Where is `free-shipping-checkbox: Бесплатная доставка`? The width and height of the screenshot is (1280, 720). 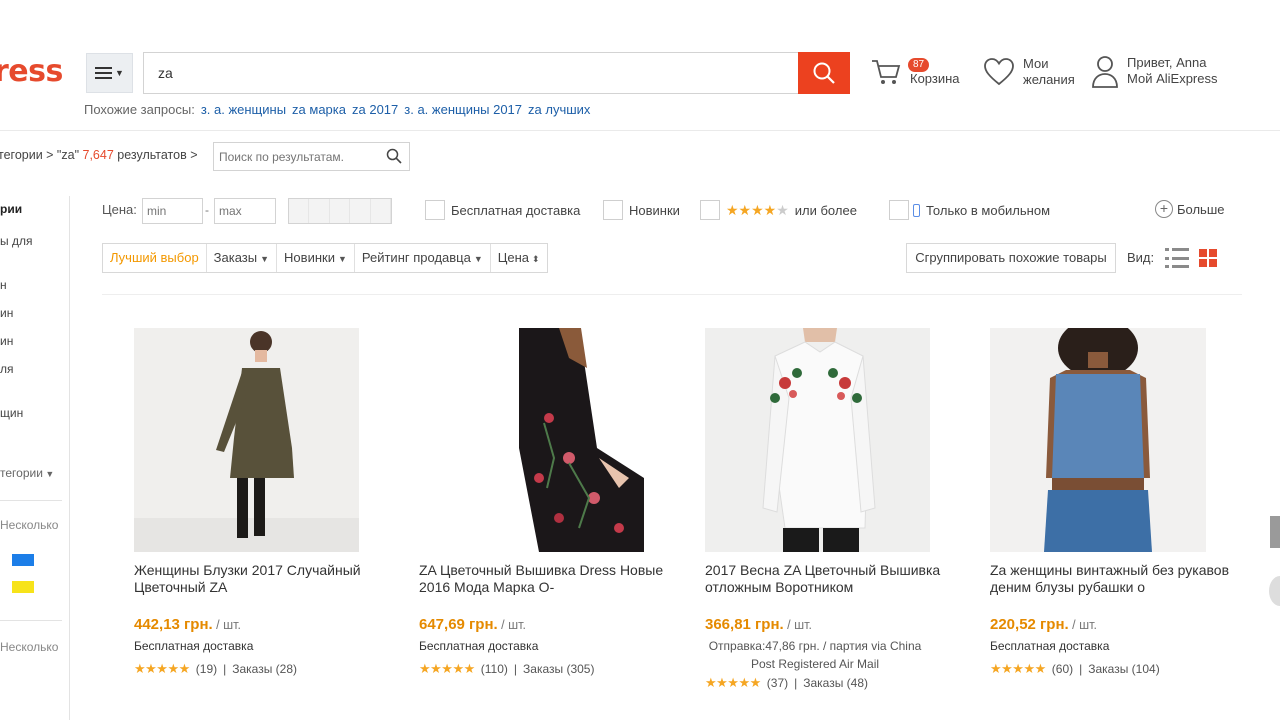
free-shipping-checkbox: Бесплатная доставка is located at coordinates (502, 210).